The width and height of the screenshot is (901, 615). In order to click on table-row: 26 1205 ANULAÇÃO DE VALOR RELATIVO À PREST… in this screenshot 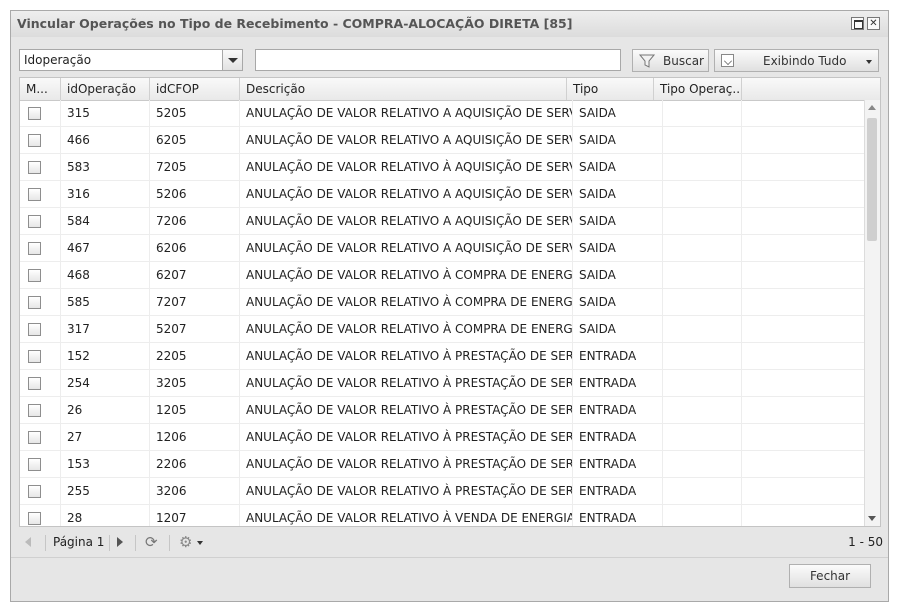, I will do `click(445, 410)`.